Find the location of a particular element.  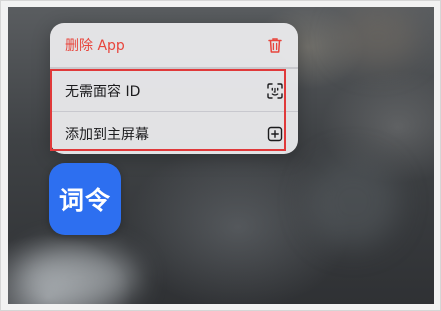

delete-app-menu-item: 删除 App is located at coordinates (174, 45).